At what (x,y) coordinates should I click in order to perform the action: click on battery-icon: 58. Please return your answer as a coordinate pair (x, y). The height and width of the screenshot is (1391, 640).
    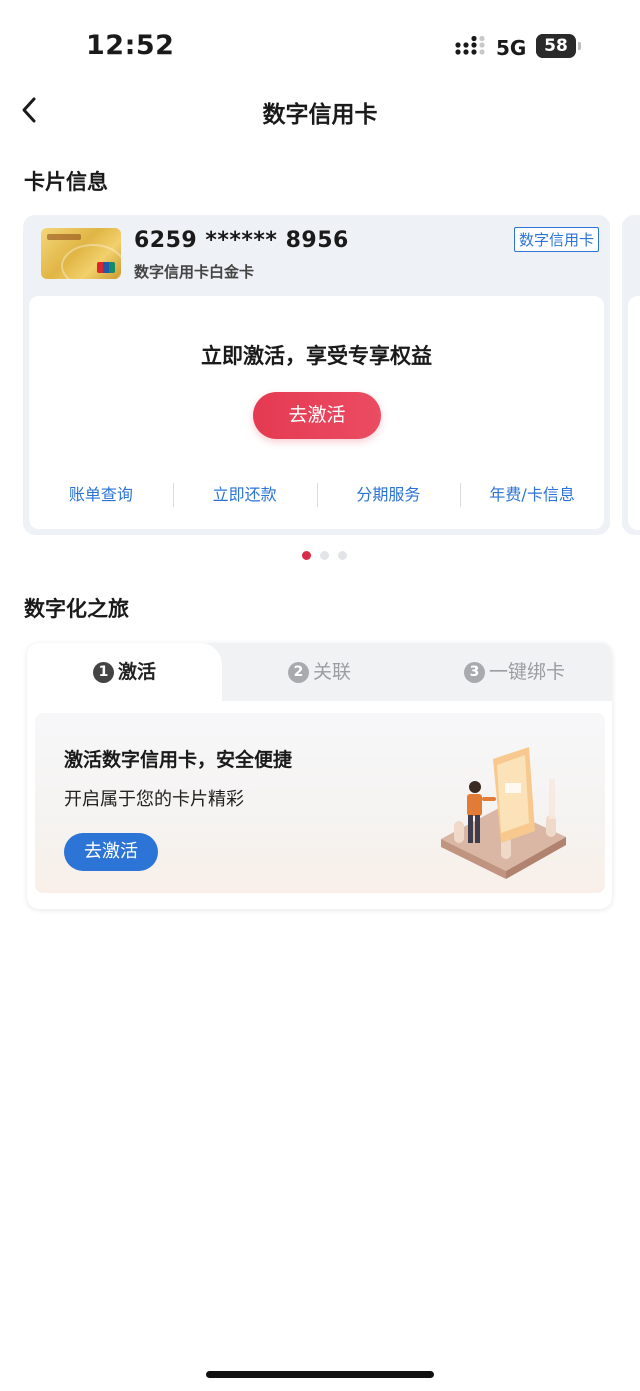
    Looking at the image, I should click on (558, 46).